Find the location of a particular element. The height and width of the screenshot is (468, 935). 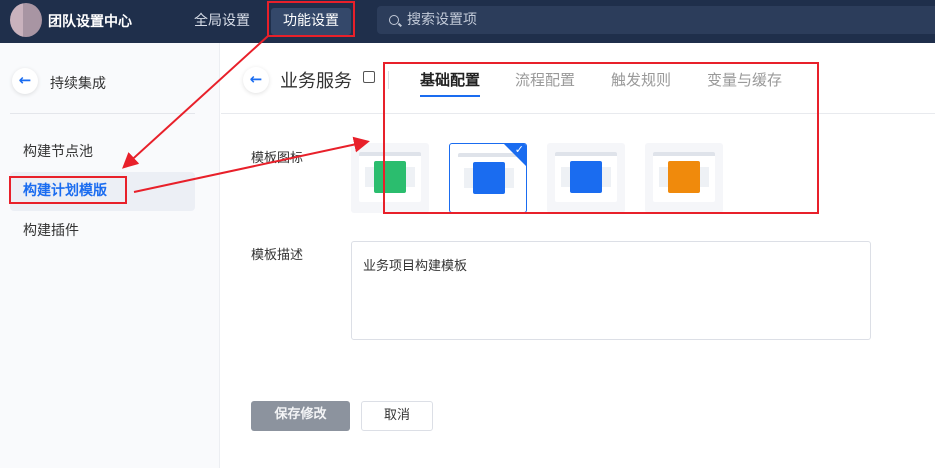

document-icon is located at coordinates (684, 177).